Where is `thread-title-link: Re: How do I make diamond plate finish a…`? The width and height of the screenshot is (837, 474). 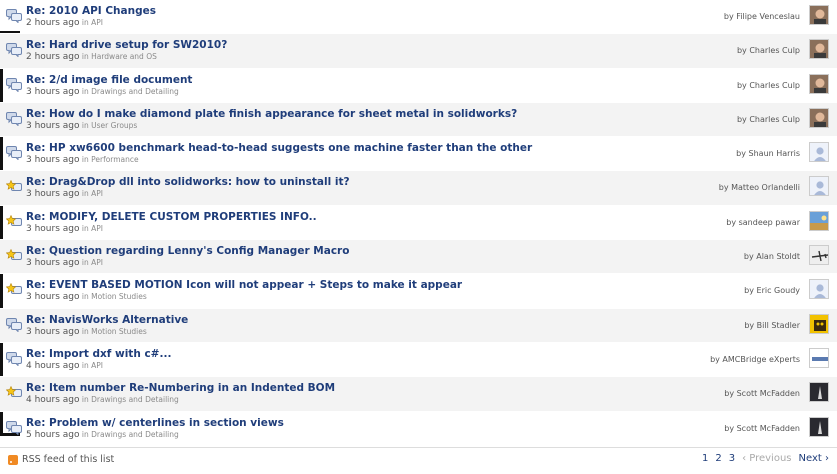
thread-title-link: Re: How do I make diamond plate finish a… is located at coordinates (271, 114).